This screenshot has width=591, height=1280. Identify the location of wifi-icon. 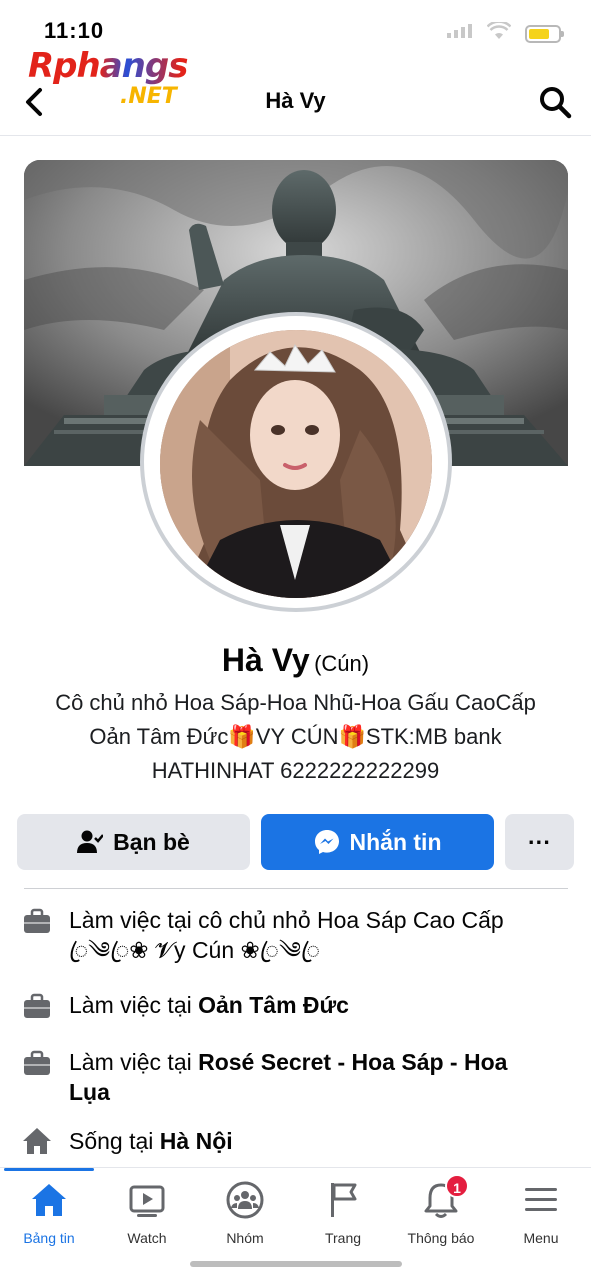
(499, 32).